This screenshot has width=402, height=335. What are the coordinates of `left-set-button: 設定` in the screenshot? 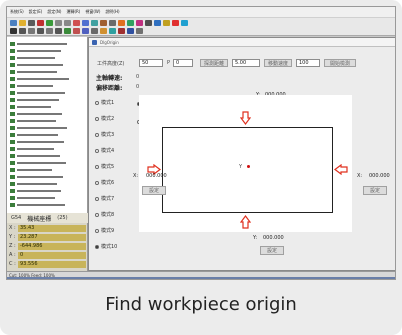 It's located at (154, 190).